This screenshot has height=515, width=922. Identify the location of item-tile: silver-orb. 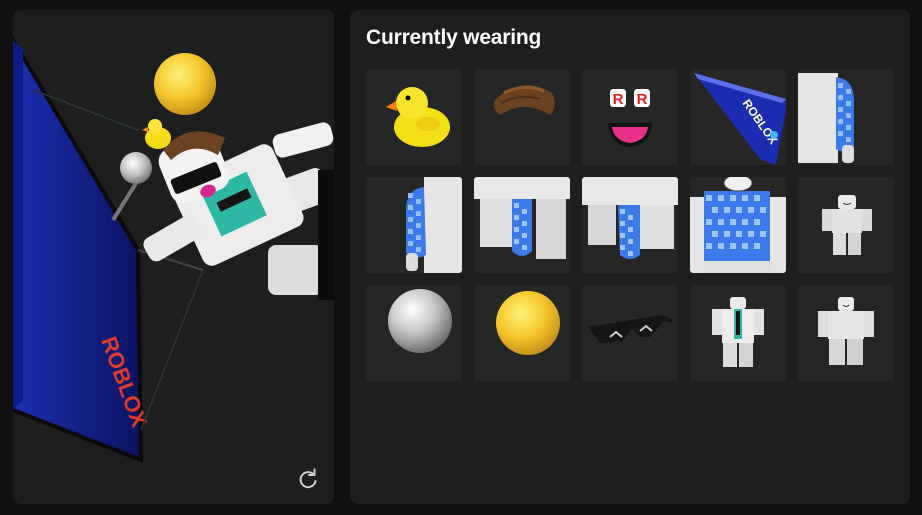
(414, 333).